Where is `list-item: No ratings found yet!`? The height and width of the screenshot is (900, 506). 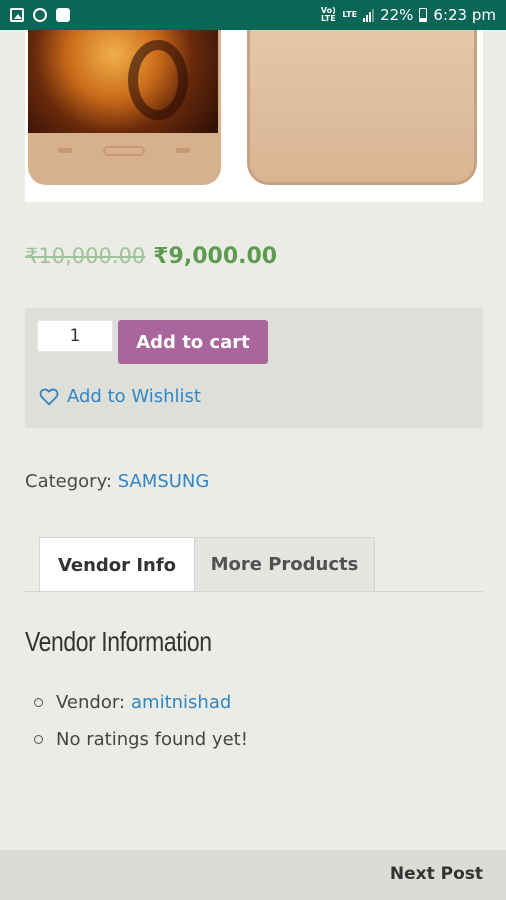
list-item: No ratings found yet! is located at coordinates (141, 739).